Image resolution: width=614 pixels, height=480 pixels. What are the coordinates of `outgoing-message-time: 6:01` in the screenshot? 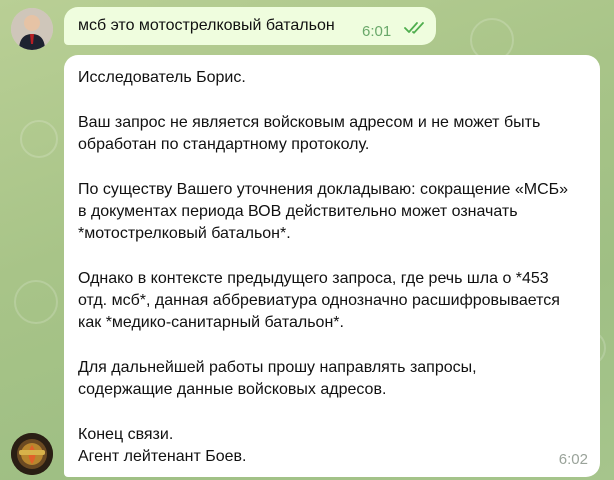 It's located at (377, 31).